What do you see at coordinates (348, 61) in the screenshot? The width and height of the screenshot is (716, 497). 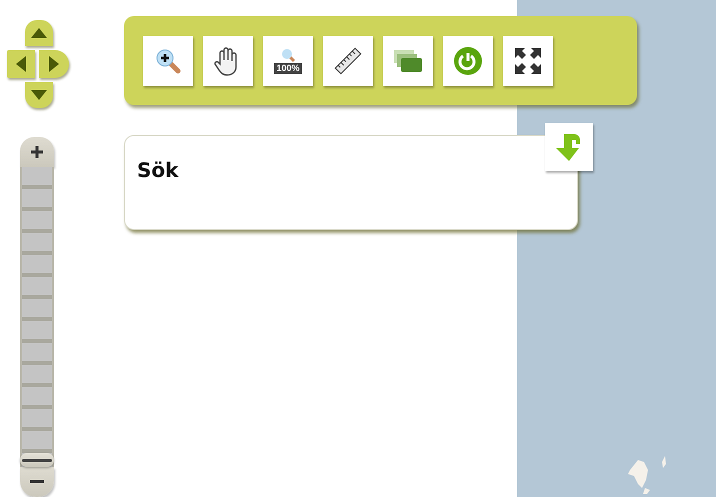 I see `measure-tool-button` at bounding box center [348, 61].